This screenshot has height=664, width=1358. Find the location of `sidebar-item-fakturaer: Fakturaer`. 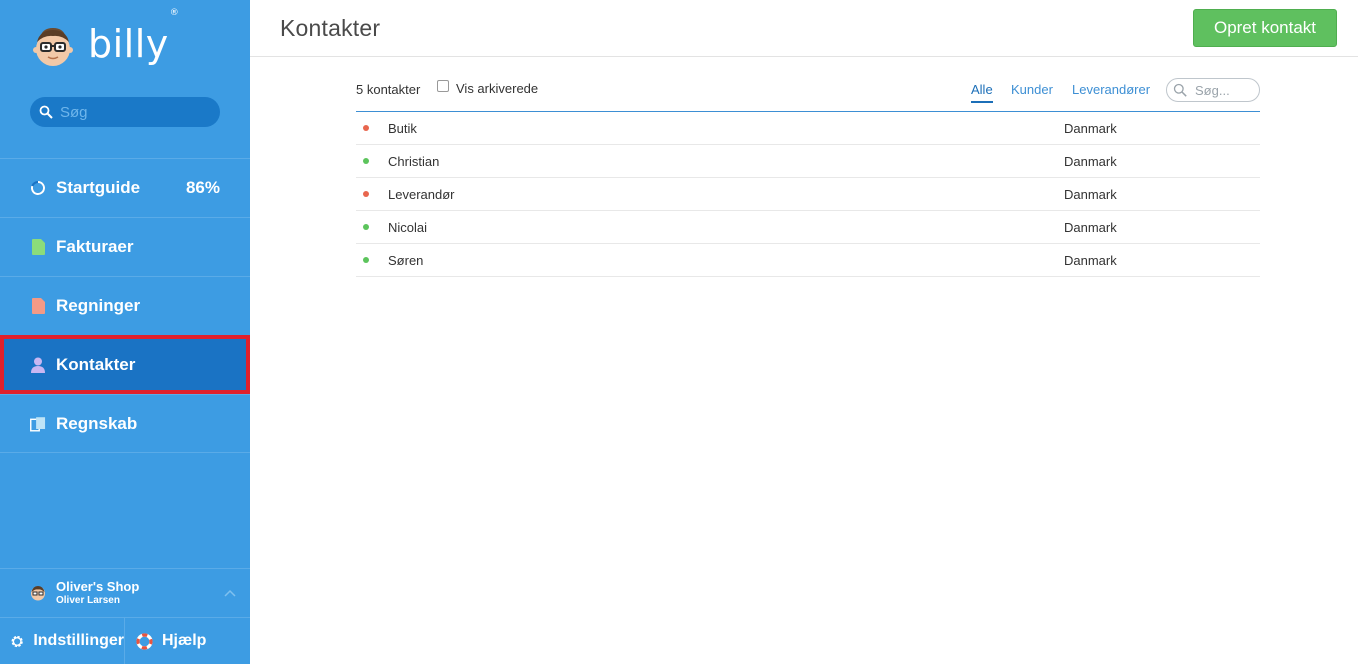

sidebar-item-fakturaer: Fakturaer is located at coordinates (125, 246).